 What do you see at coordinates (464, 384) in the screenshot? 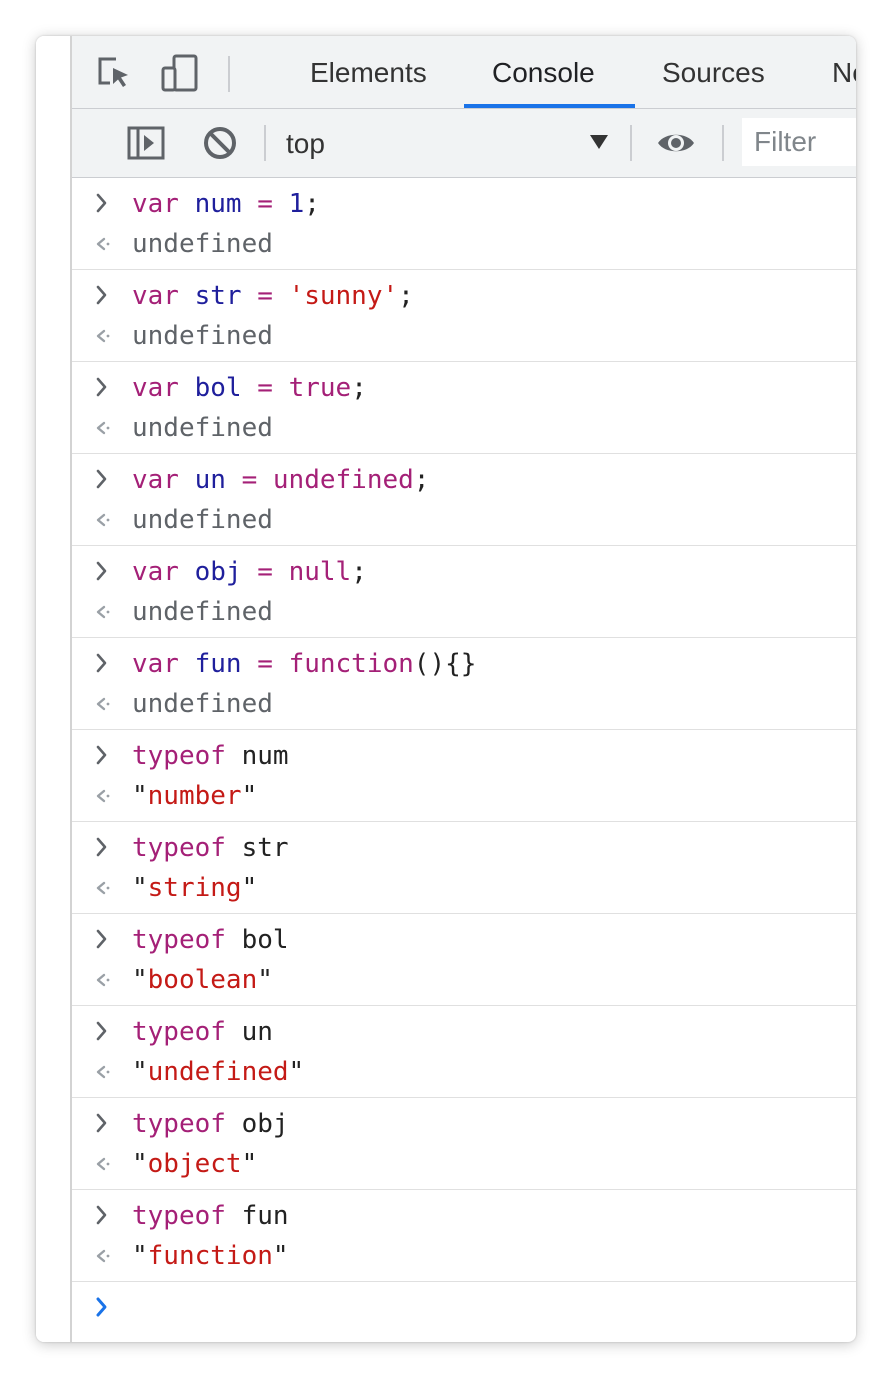
I see `console-input-line: var bol = true;` at bounding box center [464, 384].